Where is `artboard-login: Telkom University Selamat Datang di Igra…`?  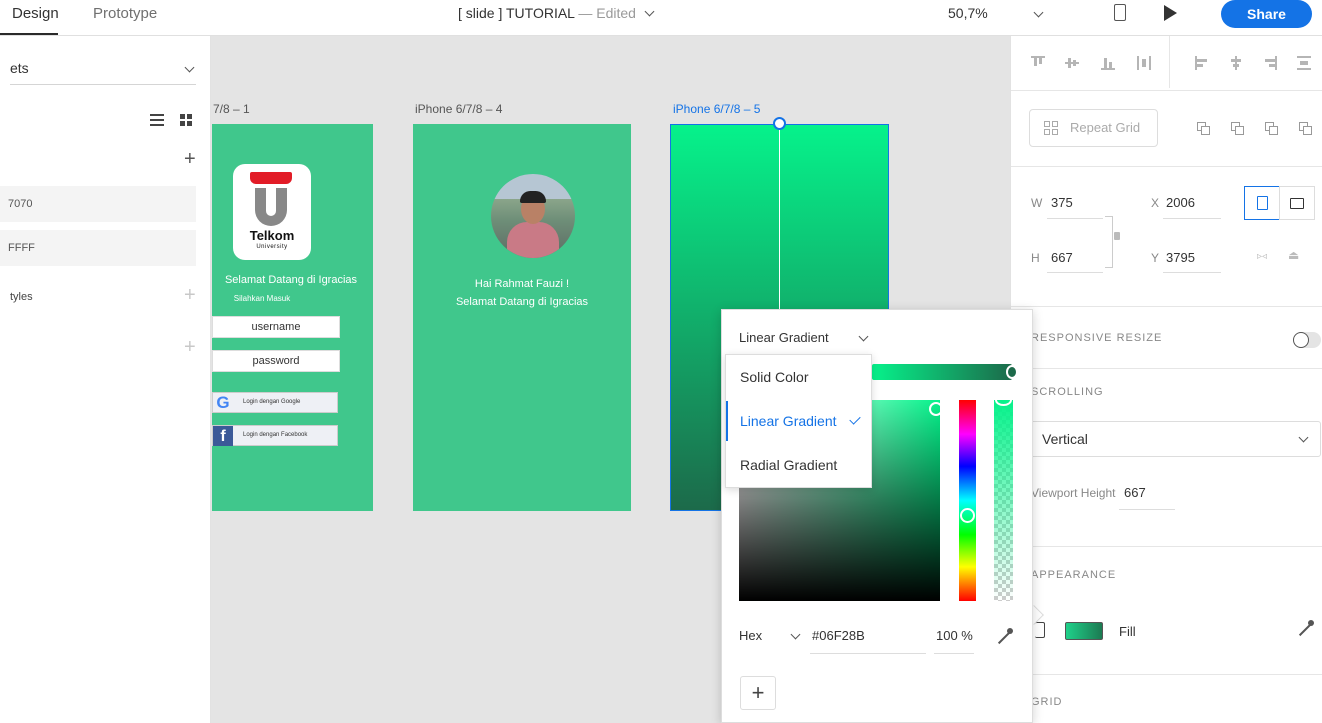 artboard-login: Telkom University Selamat Datang di Igra… is located at coordinates (292, 317).